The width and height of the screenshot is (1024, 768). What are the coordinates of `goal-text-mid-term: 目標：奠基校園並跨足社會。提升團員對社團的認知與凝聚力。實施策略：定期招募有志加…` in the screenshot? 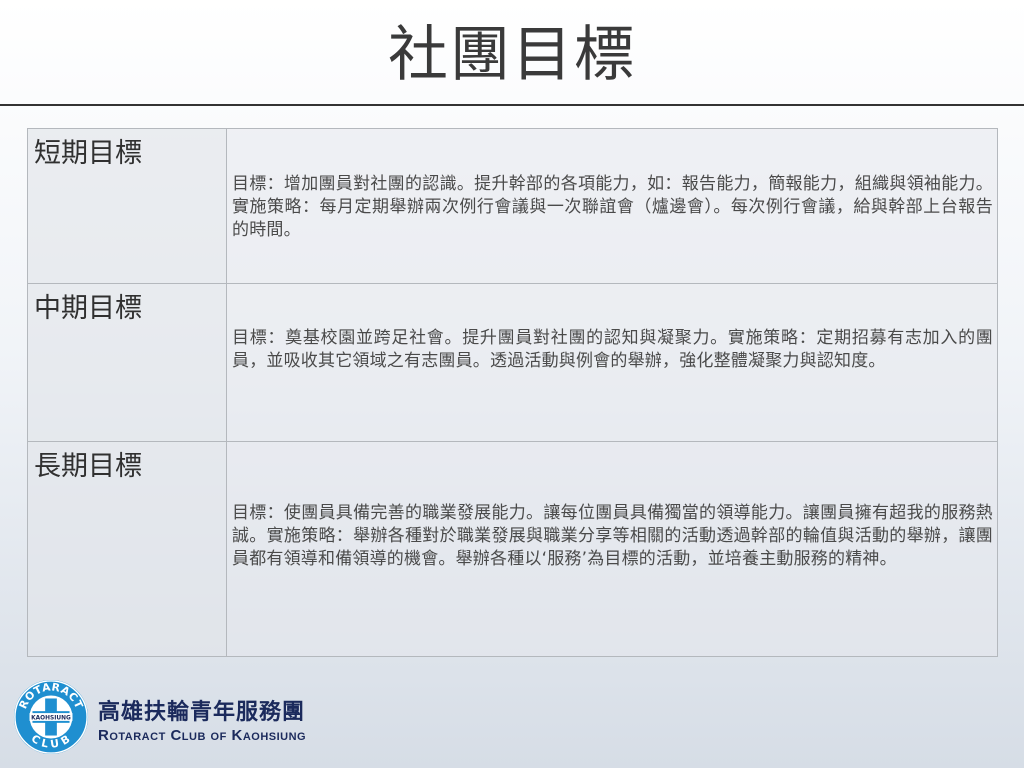 It's located at (612, 349).